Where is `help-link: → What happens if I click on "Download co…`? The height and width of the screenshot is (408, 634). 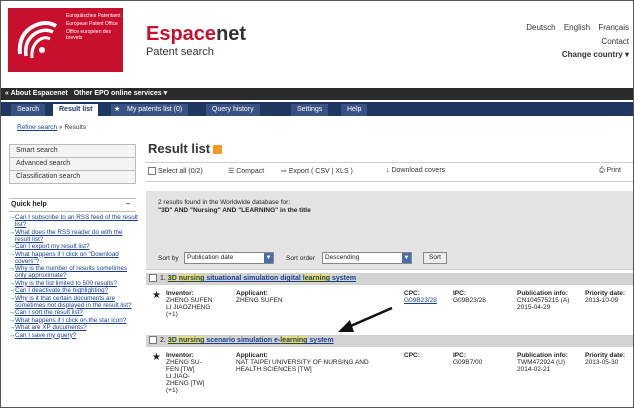 help-link: → What happens if I click on "Download co… is located at coordinates (73, 258).